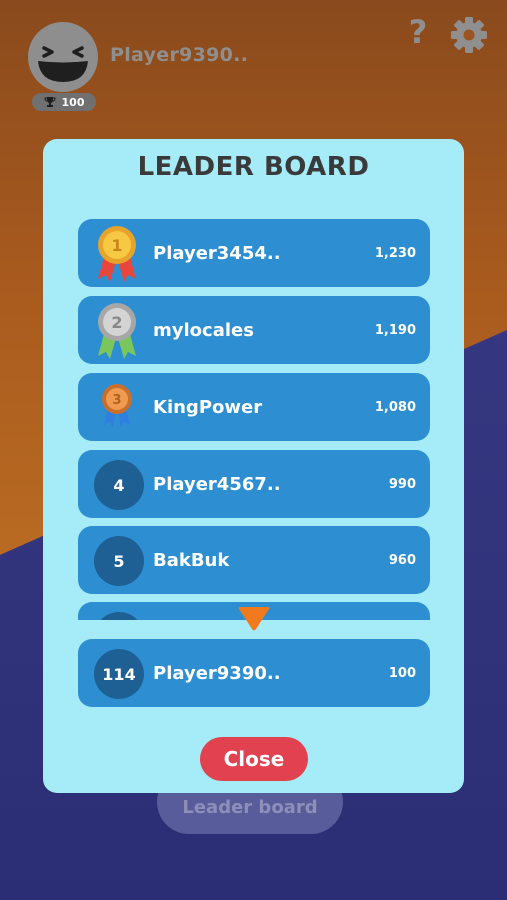 This screenshot has height=900, width=507. I want to click on help-icon: ?, so click(418, 32).